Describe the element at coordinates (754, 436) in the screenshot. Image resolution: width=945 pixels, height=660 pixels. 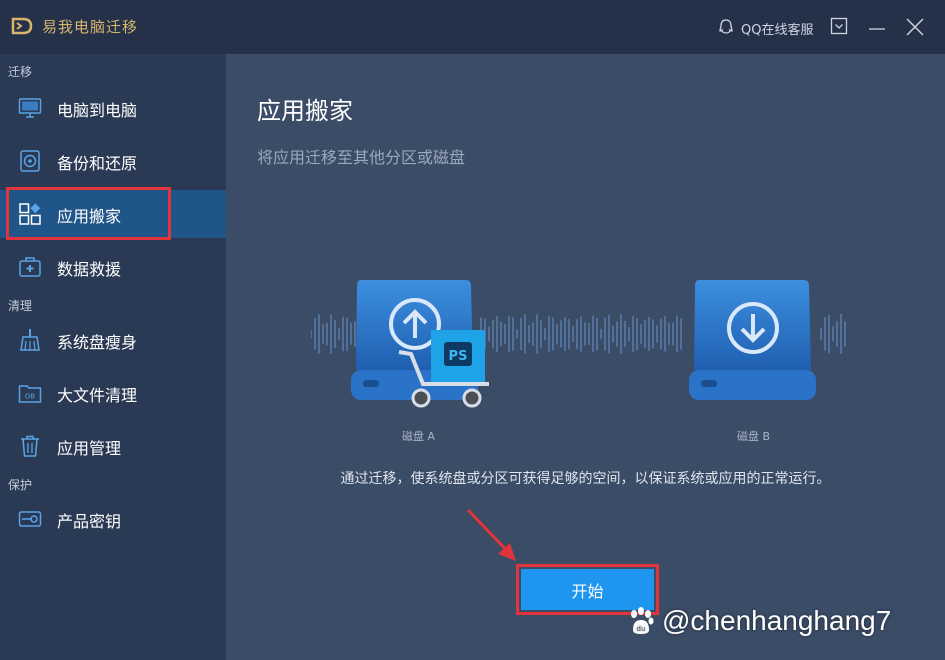
I see `disk-b-label: 磁盘 B` at that location.